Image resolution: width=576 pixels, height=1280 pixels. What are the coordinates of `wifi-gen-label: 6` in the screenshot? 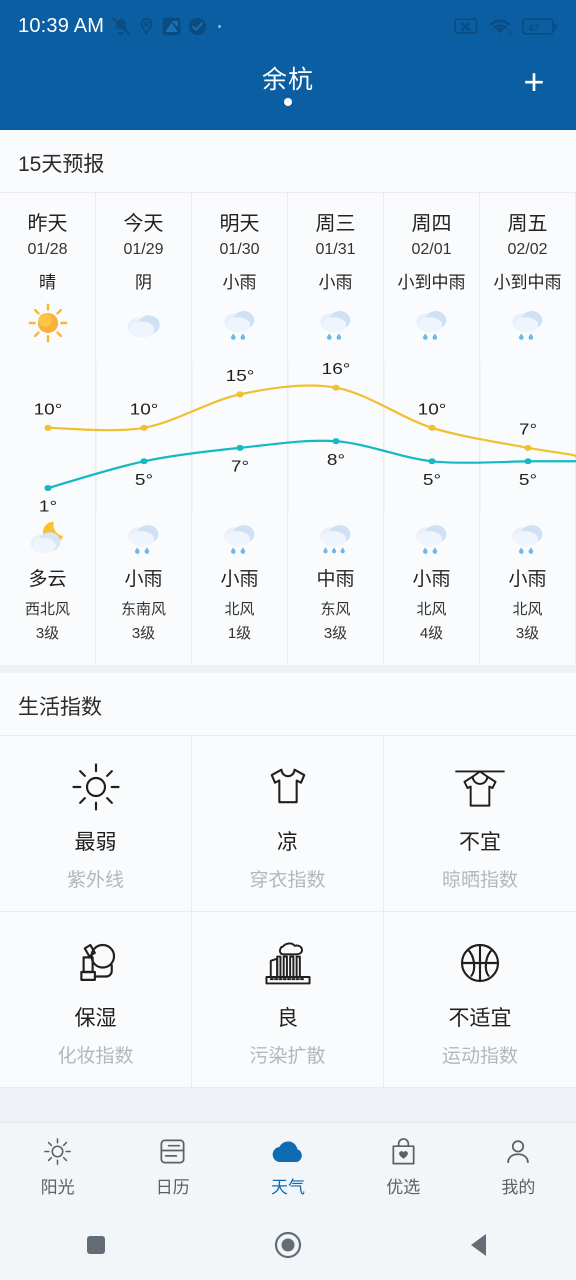 It's located at (510, 31).